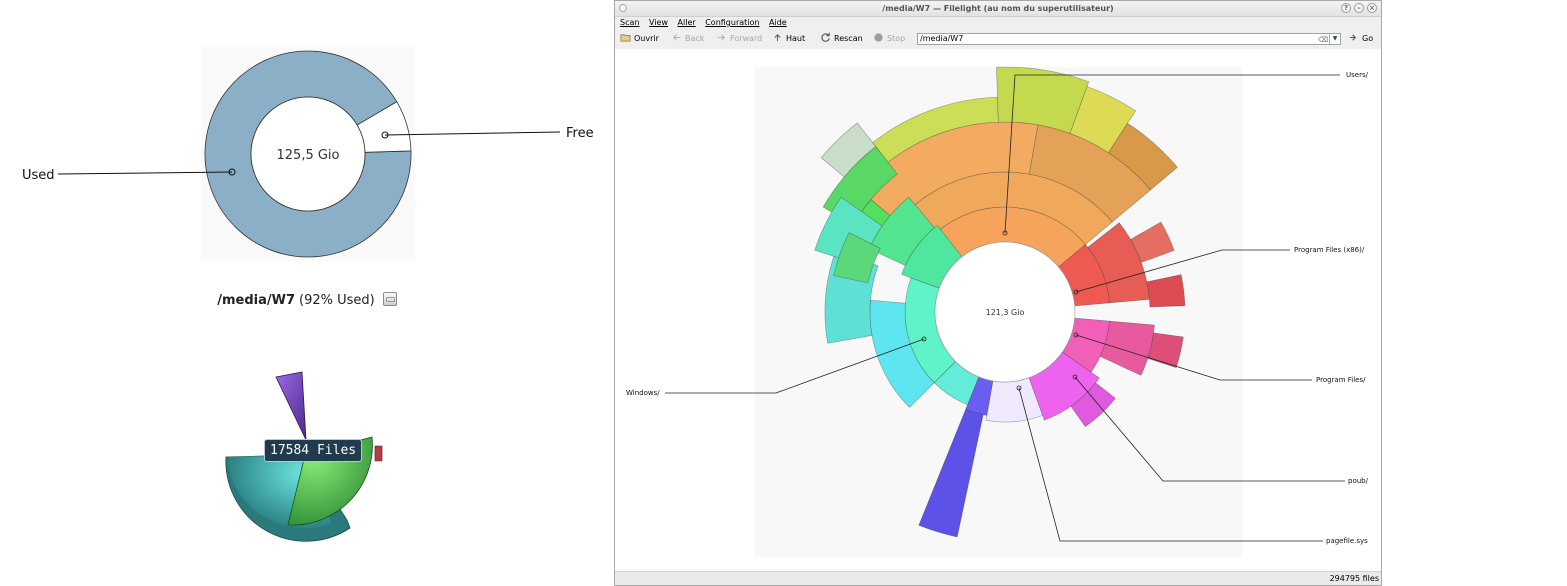 Image resolution: width=1567 pixels, height=586 pixels. What do you see at coordinates (878, 37) in the screenshot?
I see `stop-icon` at bounding box center [878, 37].